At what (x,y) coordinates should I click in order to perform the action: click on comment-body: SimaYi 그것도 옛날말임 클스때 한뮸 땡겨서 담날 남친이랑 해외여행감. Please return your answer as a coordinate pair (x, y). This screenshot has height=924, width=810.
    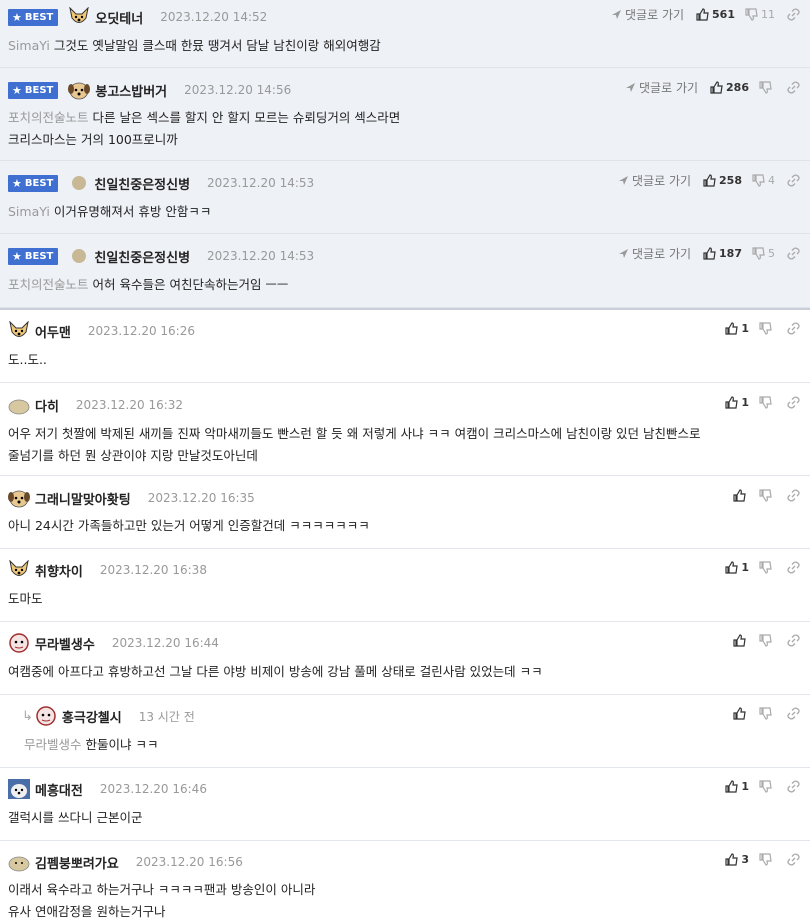
    Looking at the image, I should click on (403, 46).